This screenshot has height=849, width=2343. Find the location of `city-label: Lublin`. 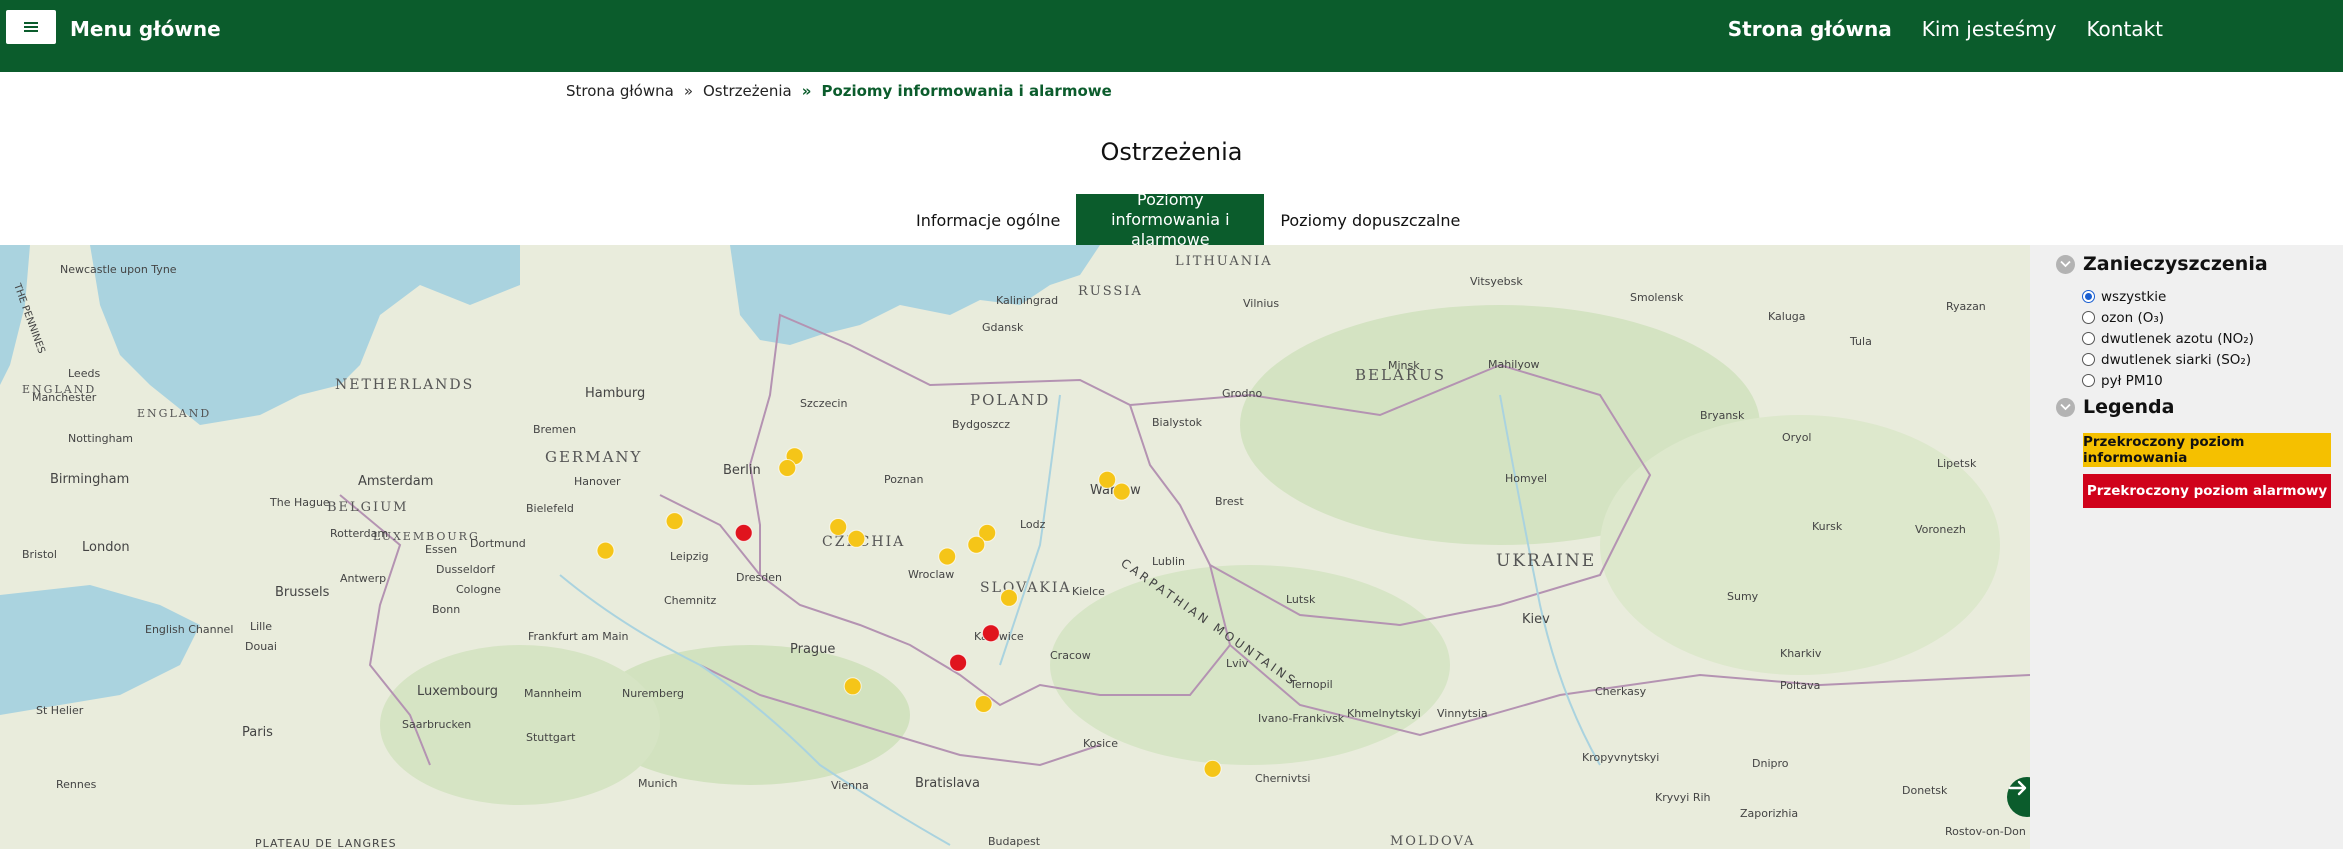

city-label: Lublin is located at coordinates (1168, 561).